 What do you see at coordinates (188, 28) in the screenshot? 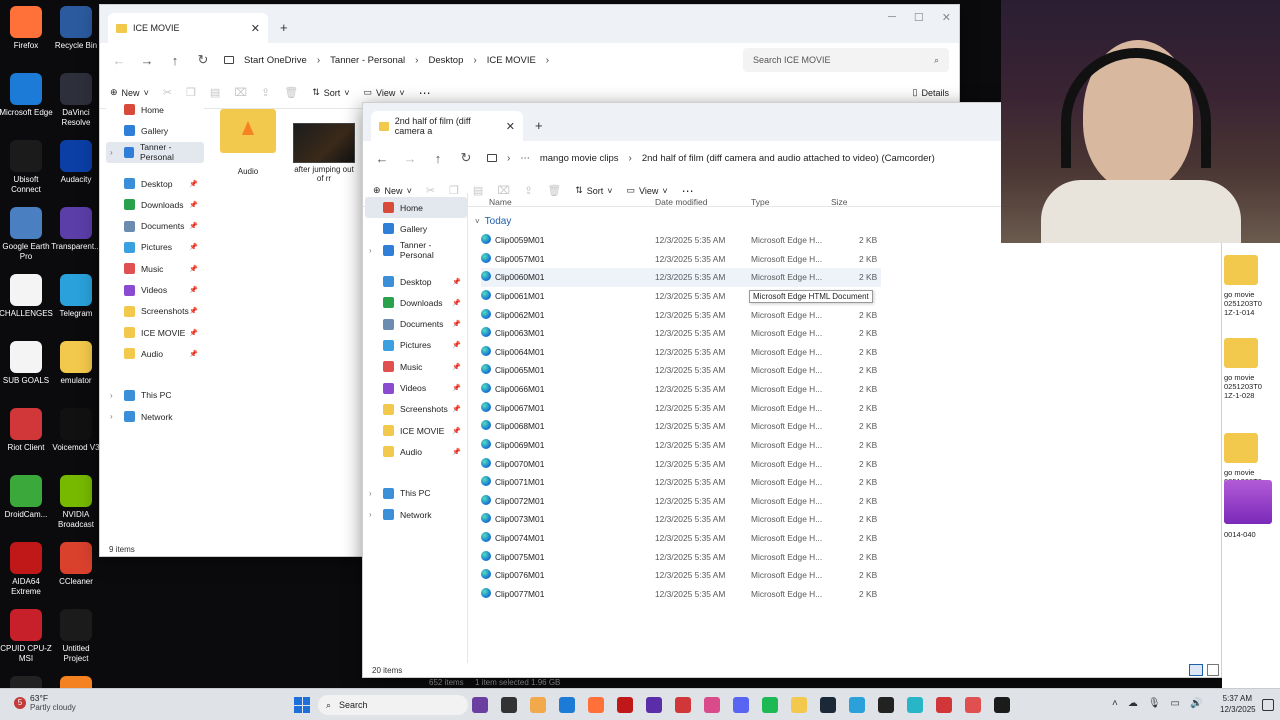
I see `tab-ice-movie: ICE MOVIE ✕` at bounding box center [188, 28].